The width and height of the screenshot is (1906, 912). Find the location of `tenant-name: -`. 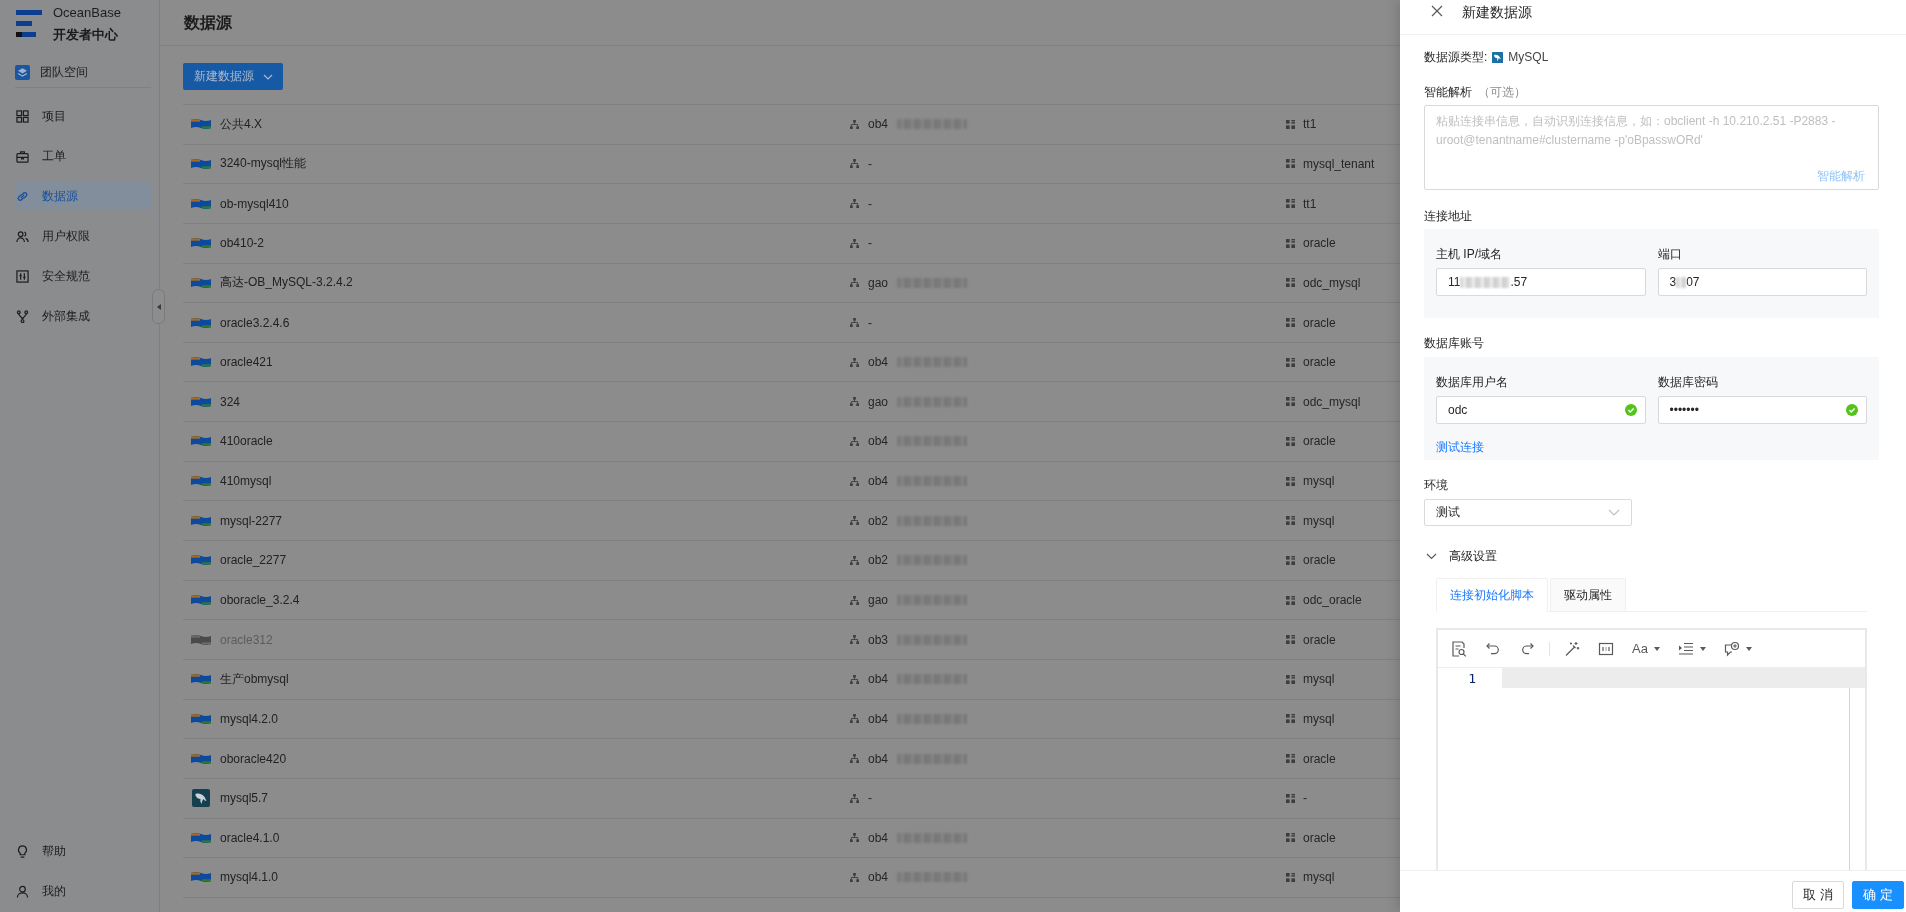

tenant-name: - is located at coordinates (1305, 798).